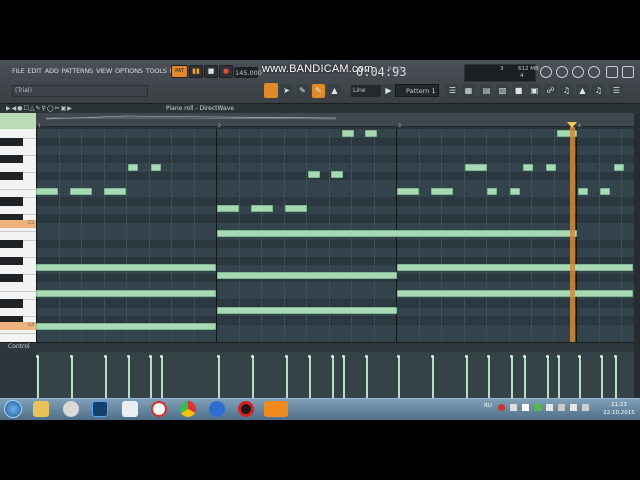  I want to click on record-button: ●, so click(226, 71).